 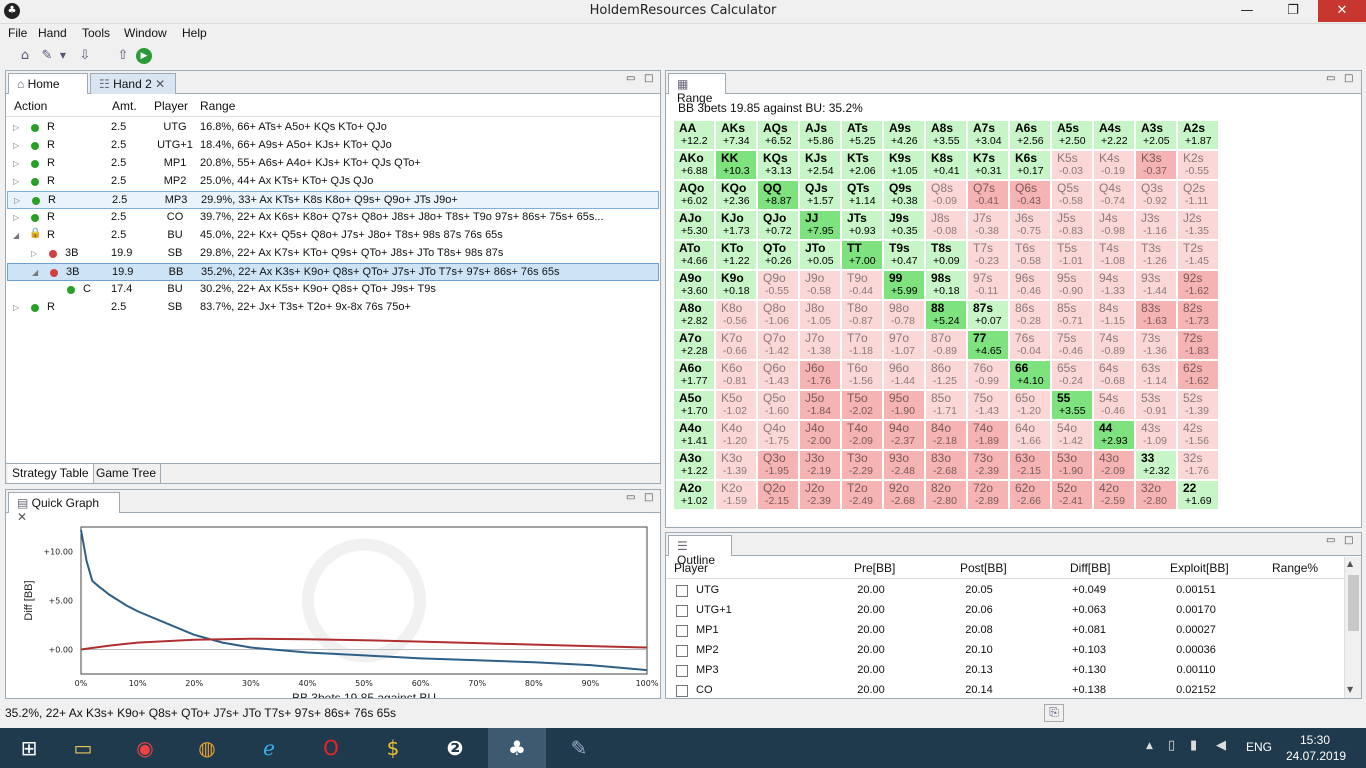 What do you see at coordinates (946, 165) in the screenshot?
I see `range-cell: K8s +0.41` at bounding box center [946, 165].